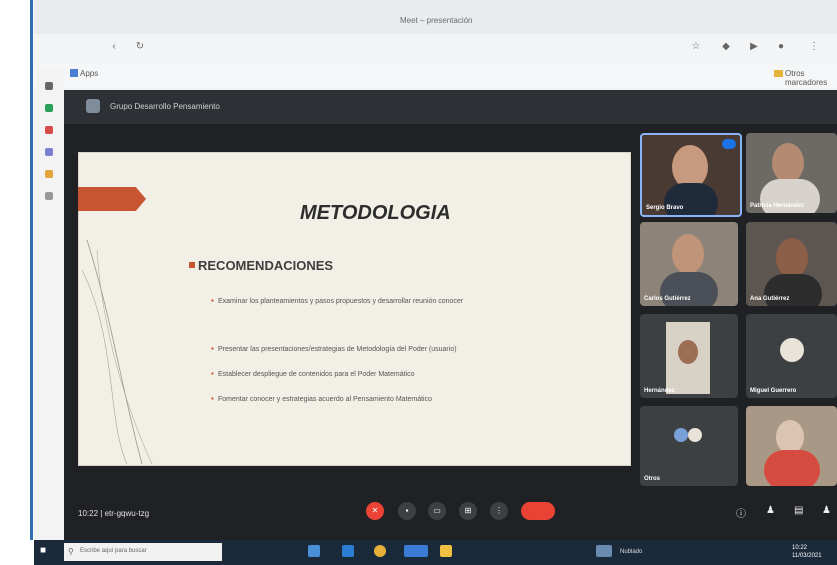  I want to click on bookmark-apps: Apps, so click(89, 73).